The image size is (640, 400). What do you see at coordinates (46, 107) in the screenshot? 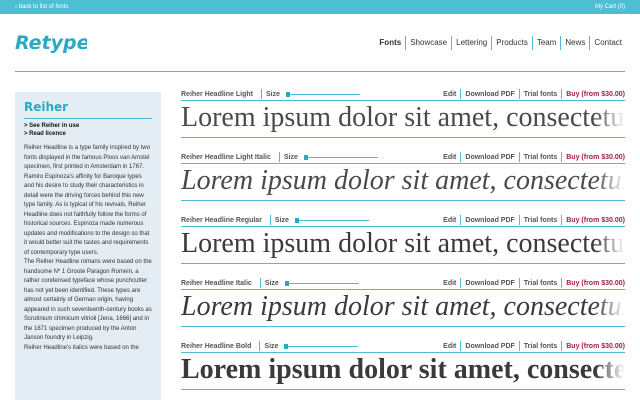
I see `font-family-title: Reiher` at bounding box center [46, 107].